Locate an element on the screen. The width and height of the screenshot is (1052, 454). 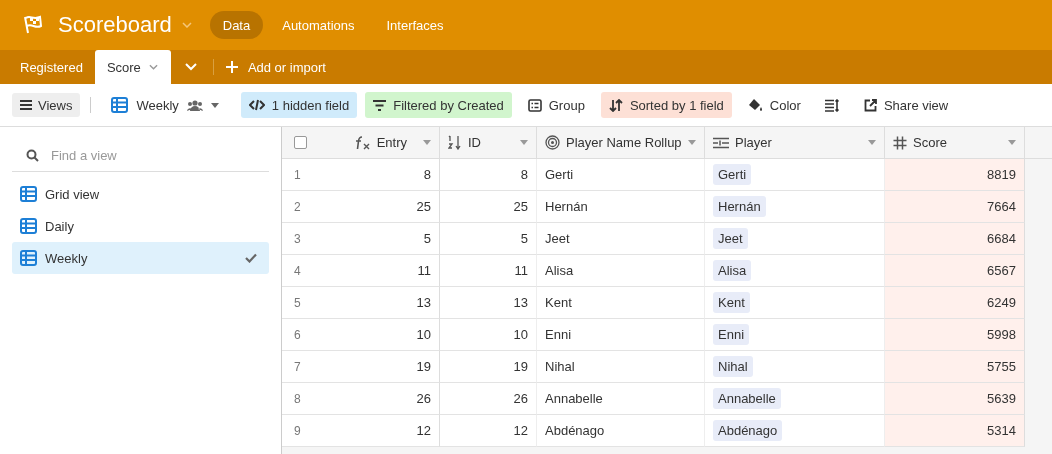
column-header: Player Name Rollup is located at coordinates (621, 142).